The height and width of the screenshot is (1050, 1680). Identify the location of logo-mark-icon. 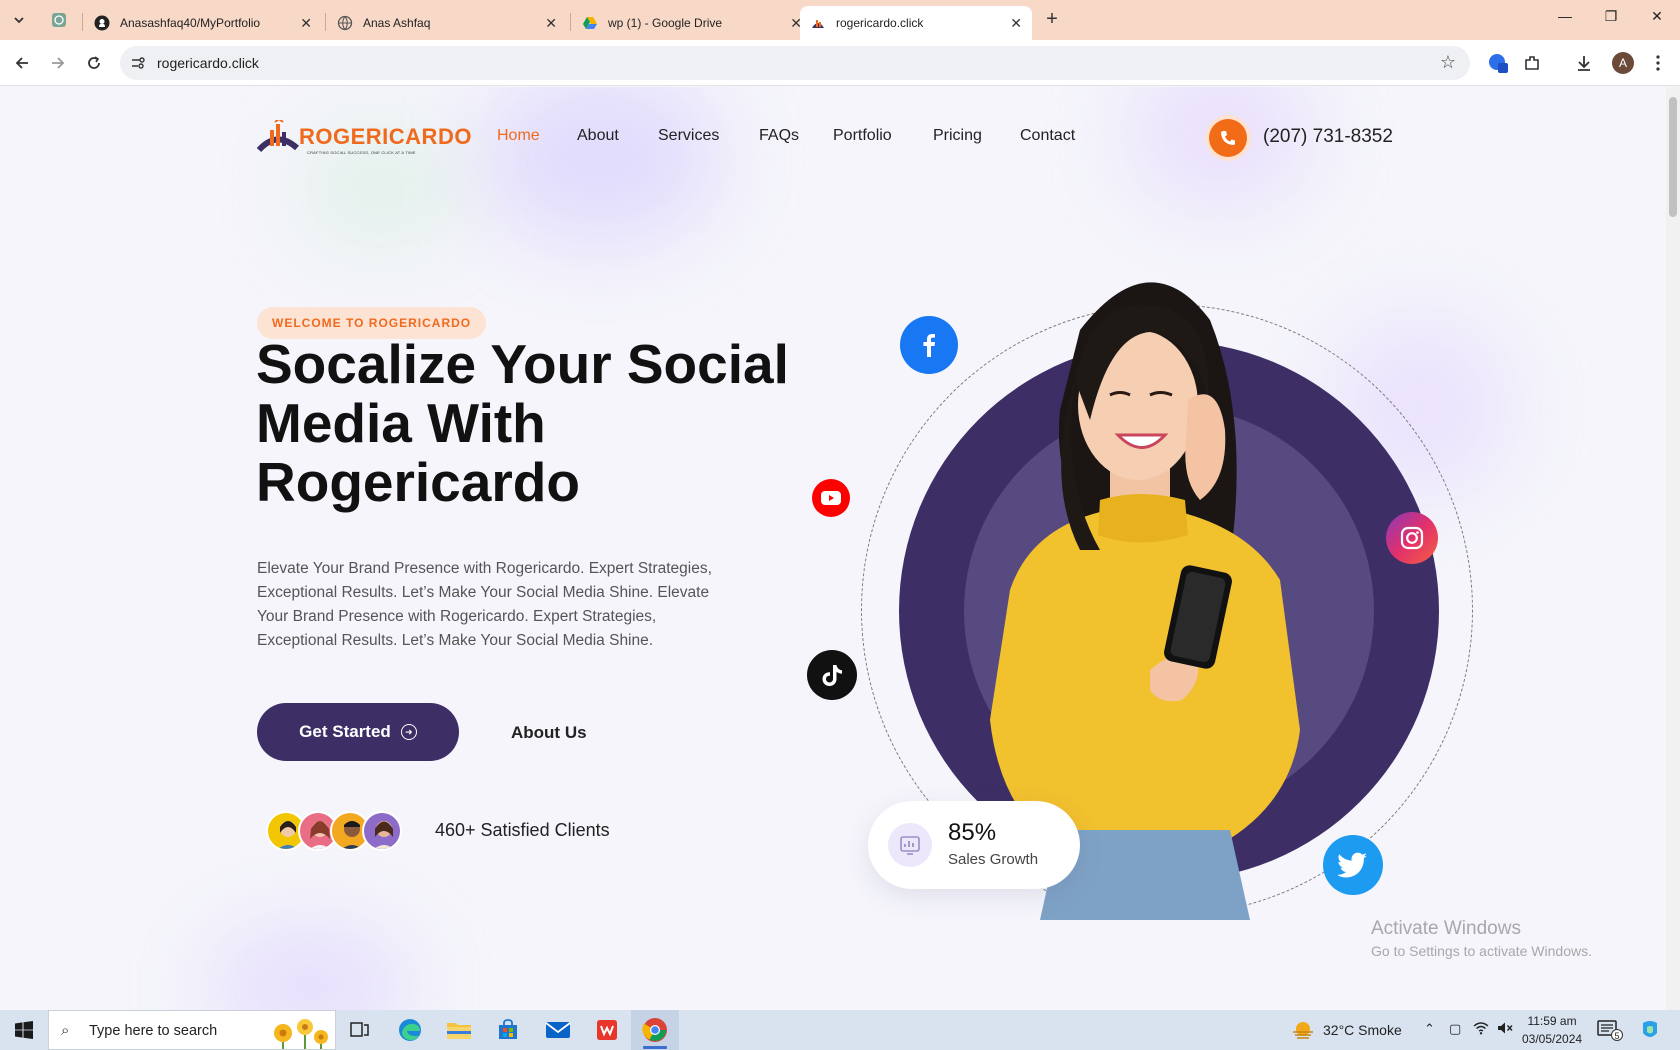
(278, 136).